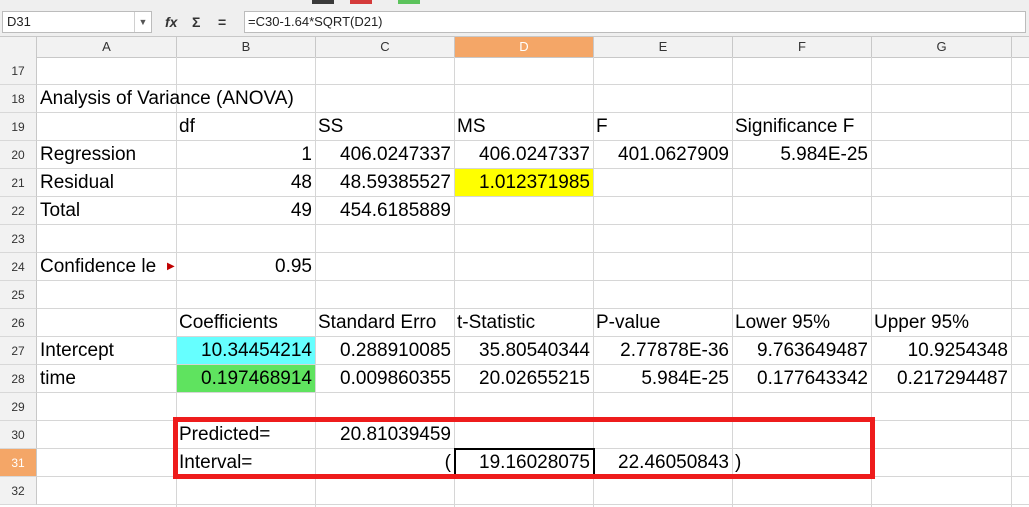  What do you see at coordinates (941, 350) in the screenshot?
I see `cell-g27: 10.9254348` at bounding box center [941, 350].